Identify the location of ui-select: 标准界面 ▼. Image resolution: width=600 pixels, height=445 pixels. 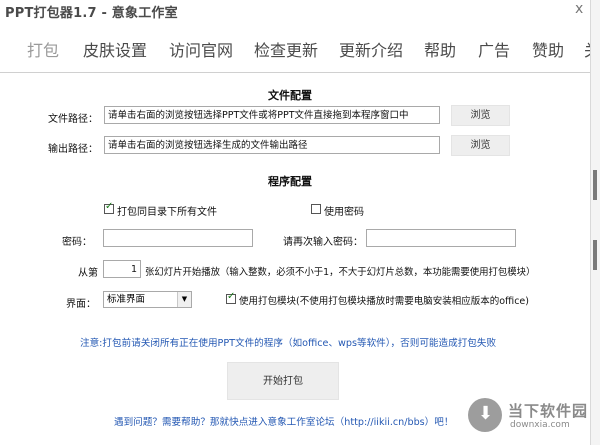
(147, 299).